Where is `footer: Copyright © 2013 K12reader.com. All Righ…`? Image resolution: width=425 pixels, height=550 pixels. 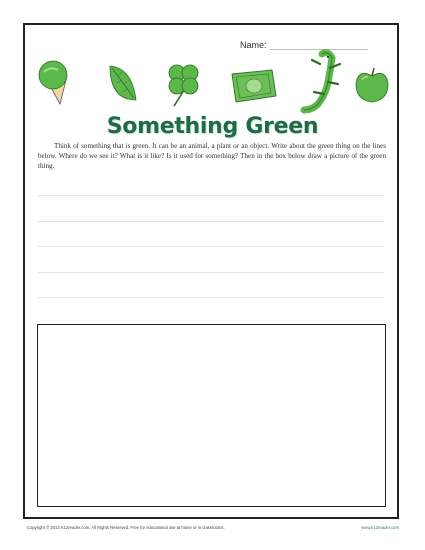 footer: Copyright © 2013 K12reader.com. All Righ… is located at coordinates (213, 527).